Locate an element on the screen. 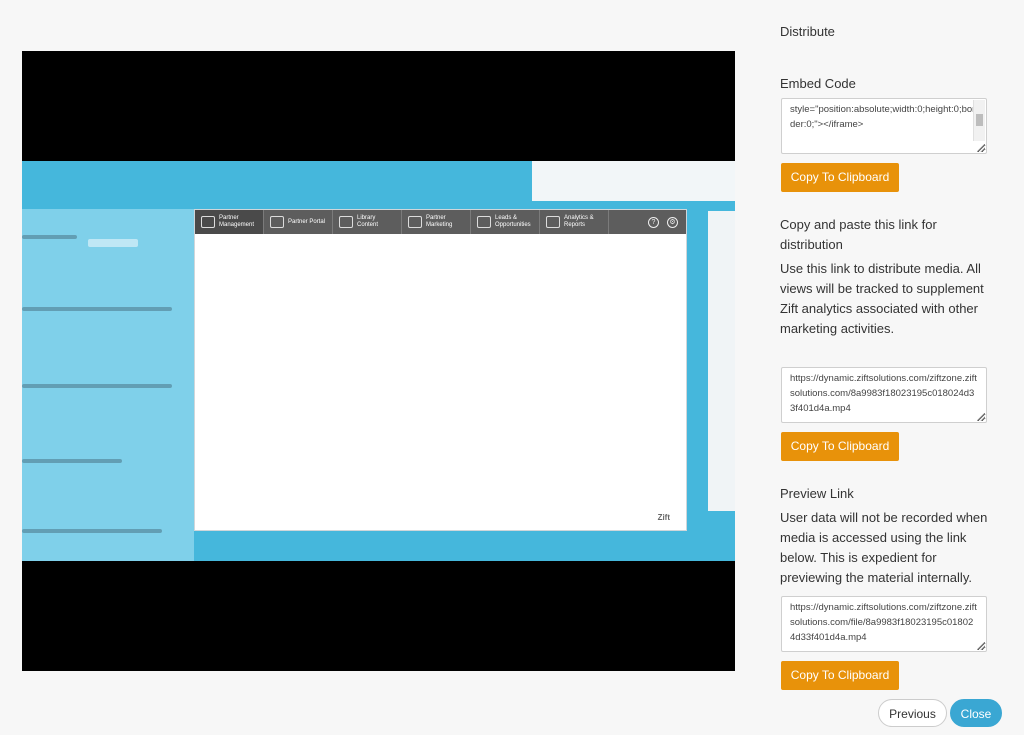 The image size is (1024, 735). nav-right-icons: ? ⚙ is located at coordinates (667, 222).